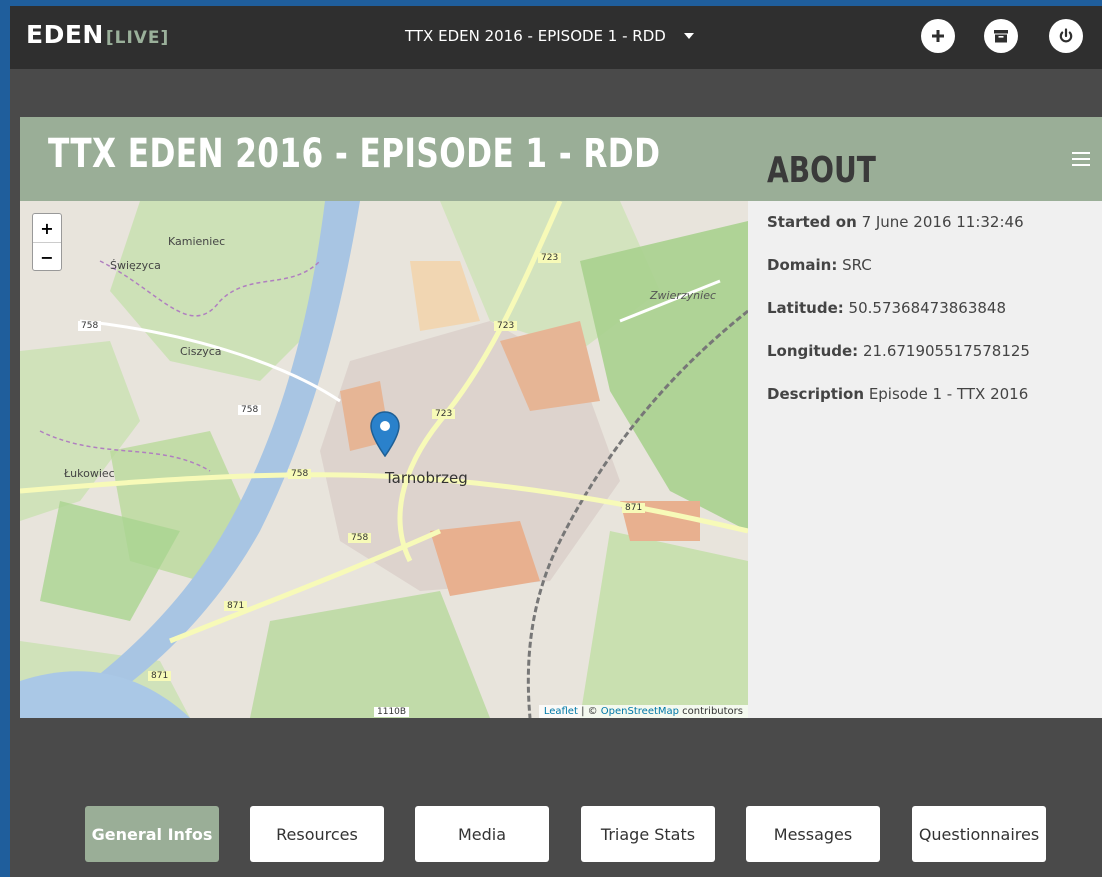  What do you see at coordinates (927, 308) in the screenshot?
I see `latitude-value: 50.57368473863848` at bounding box center [927, 308].